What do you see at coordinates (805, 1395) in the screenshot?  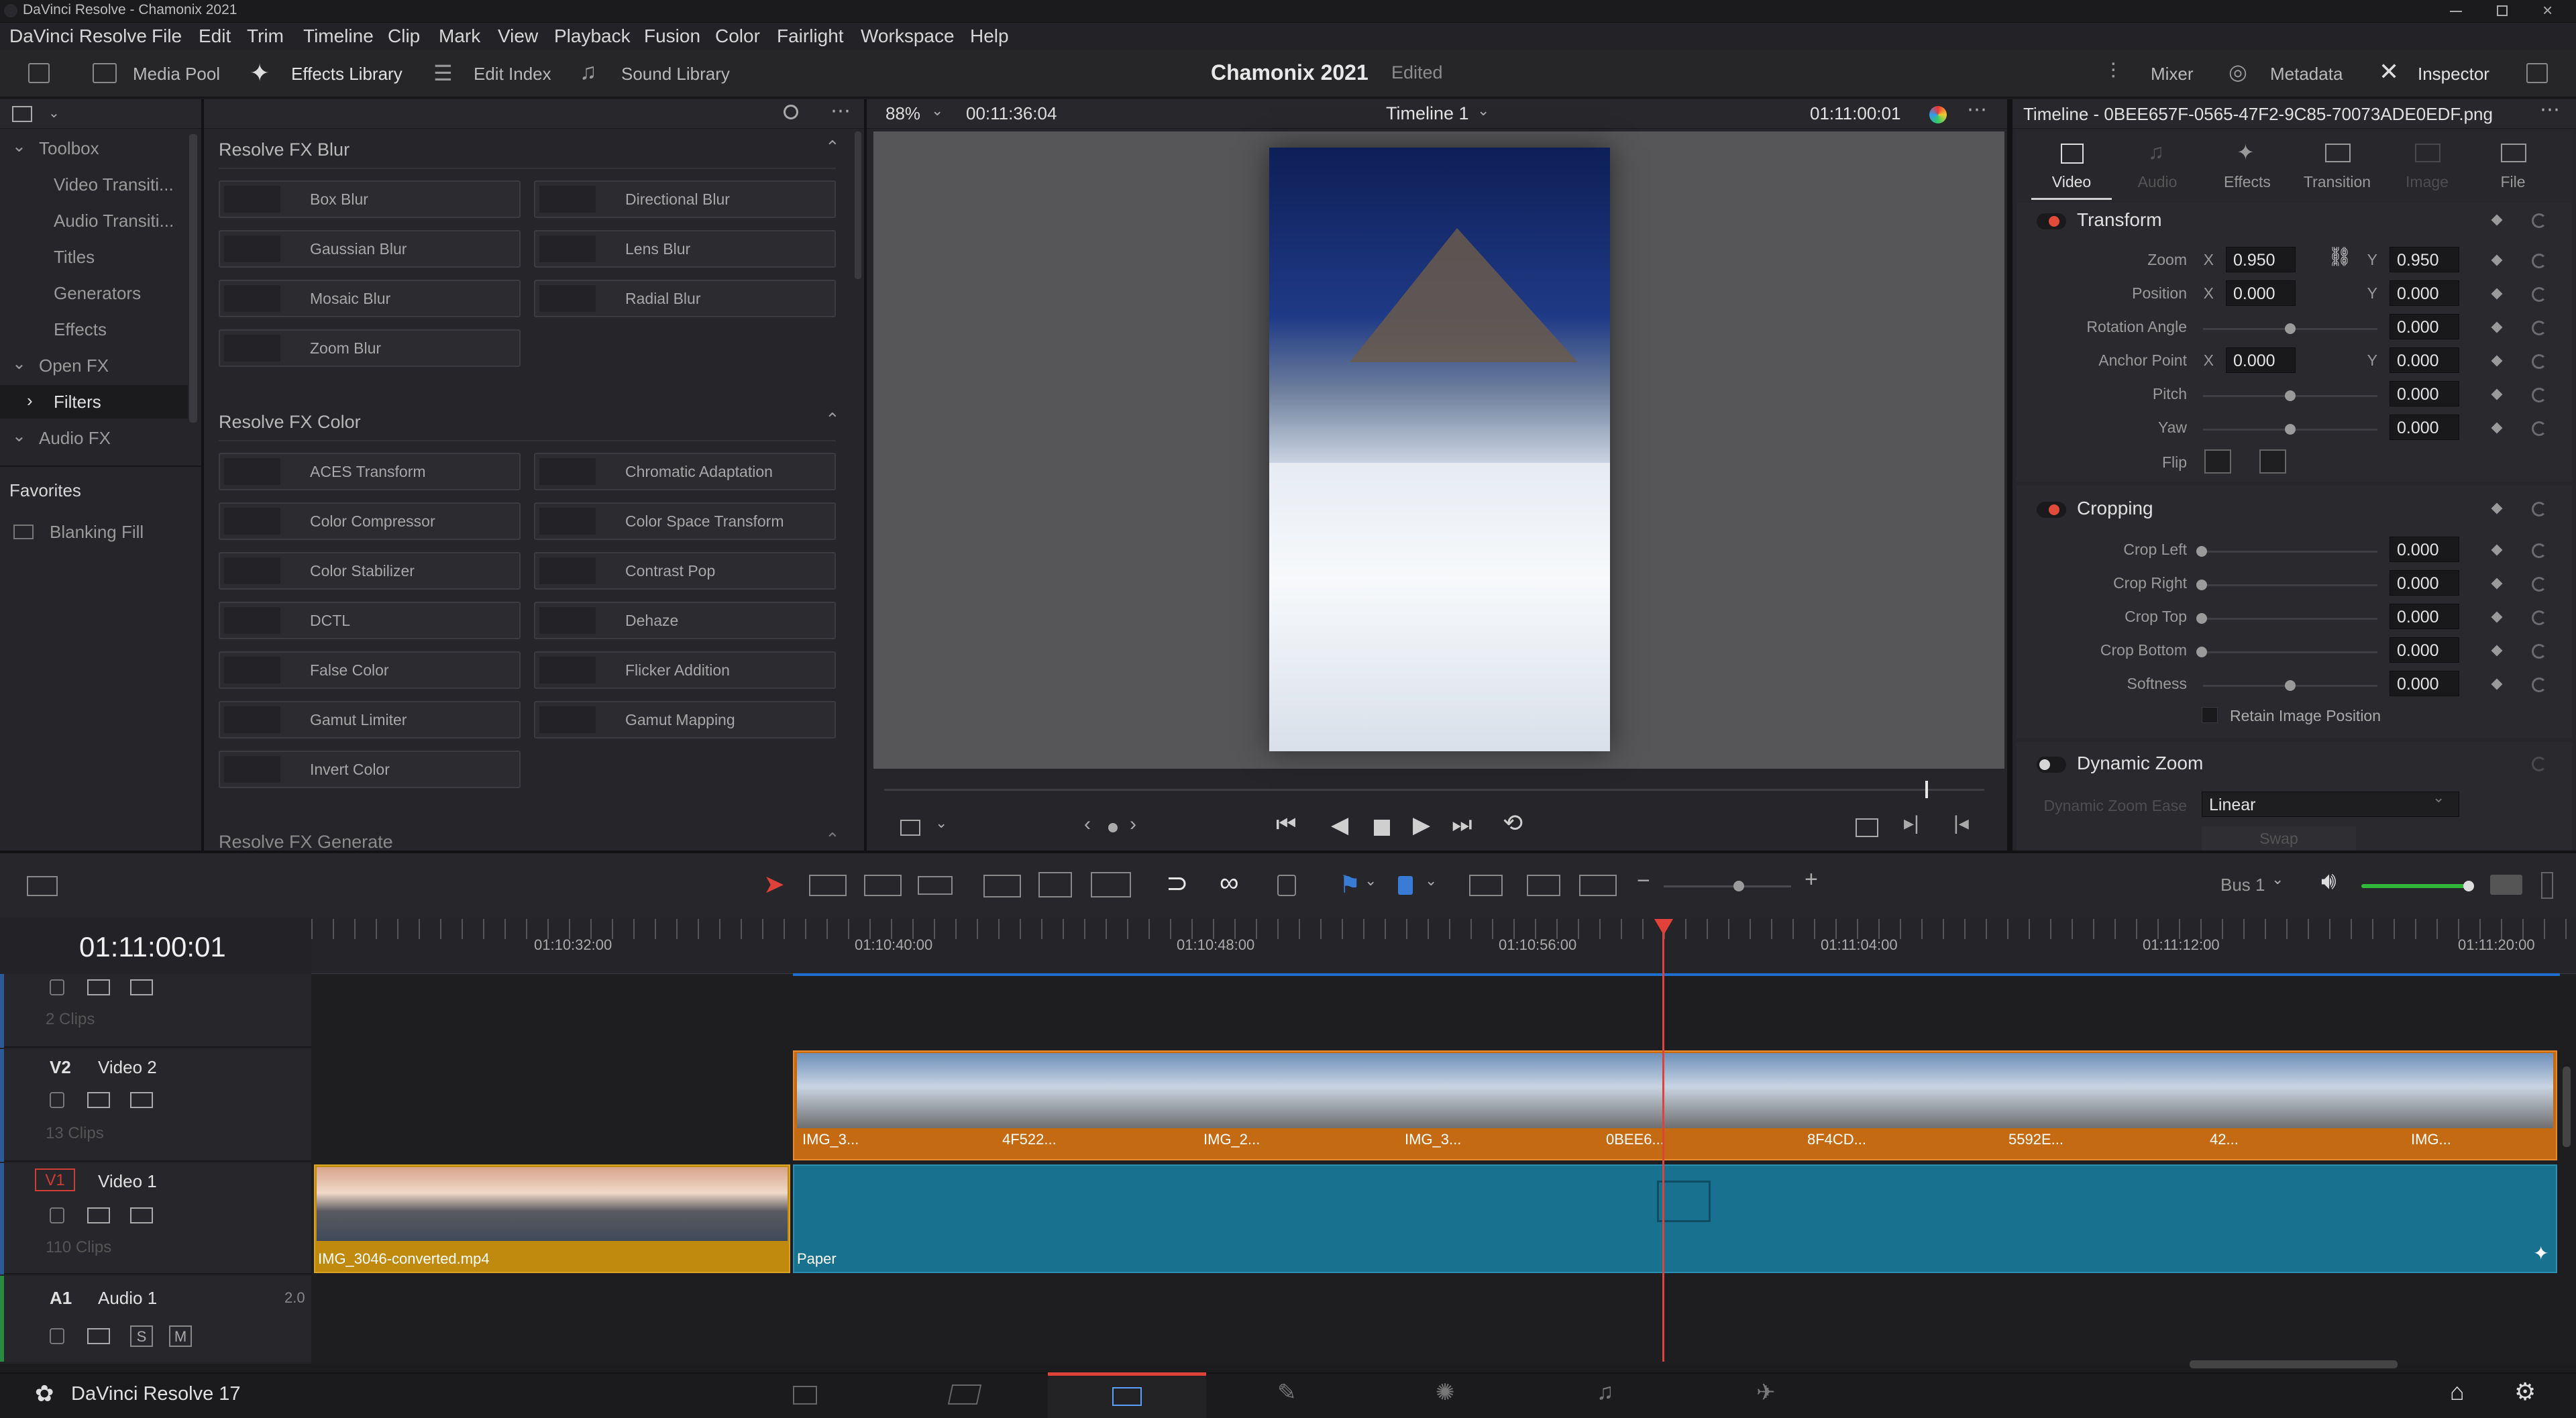 I see `media-page-icon` at bounding box center [805, 1395].